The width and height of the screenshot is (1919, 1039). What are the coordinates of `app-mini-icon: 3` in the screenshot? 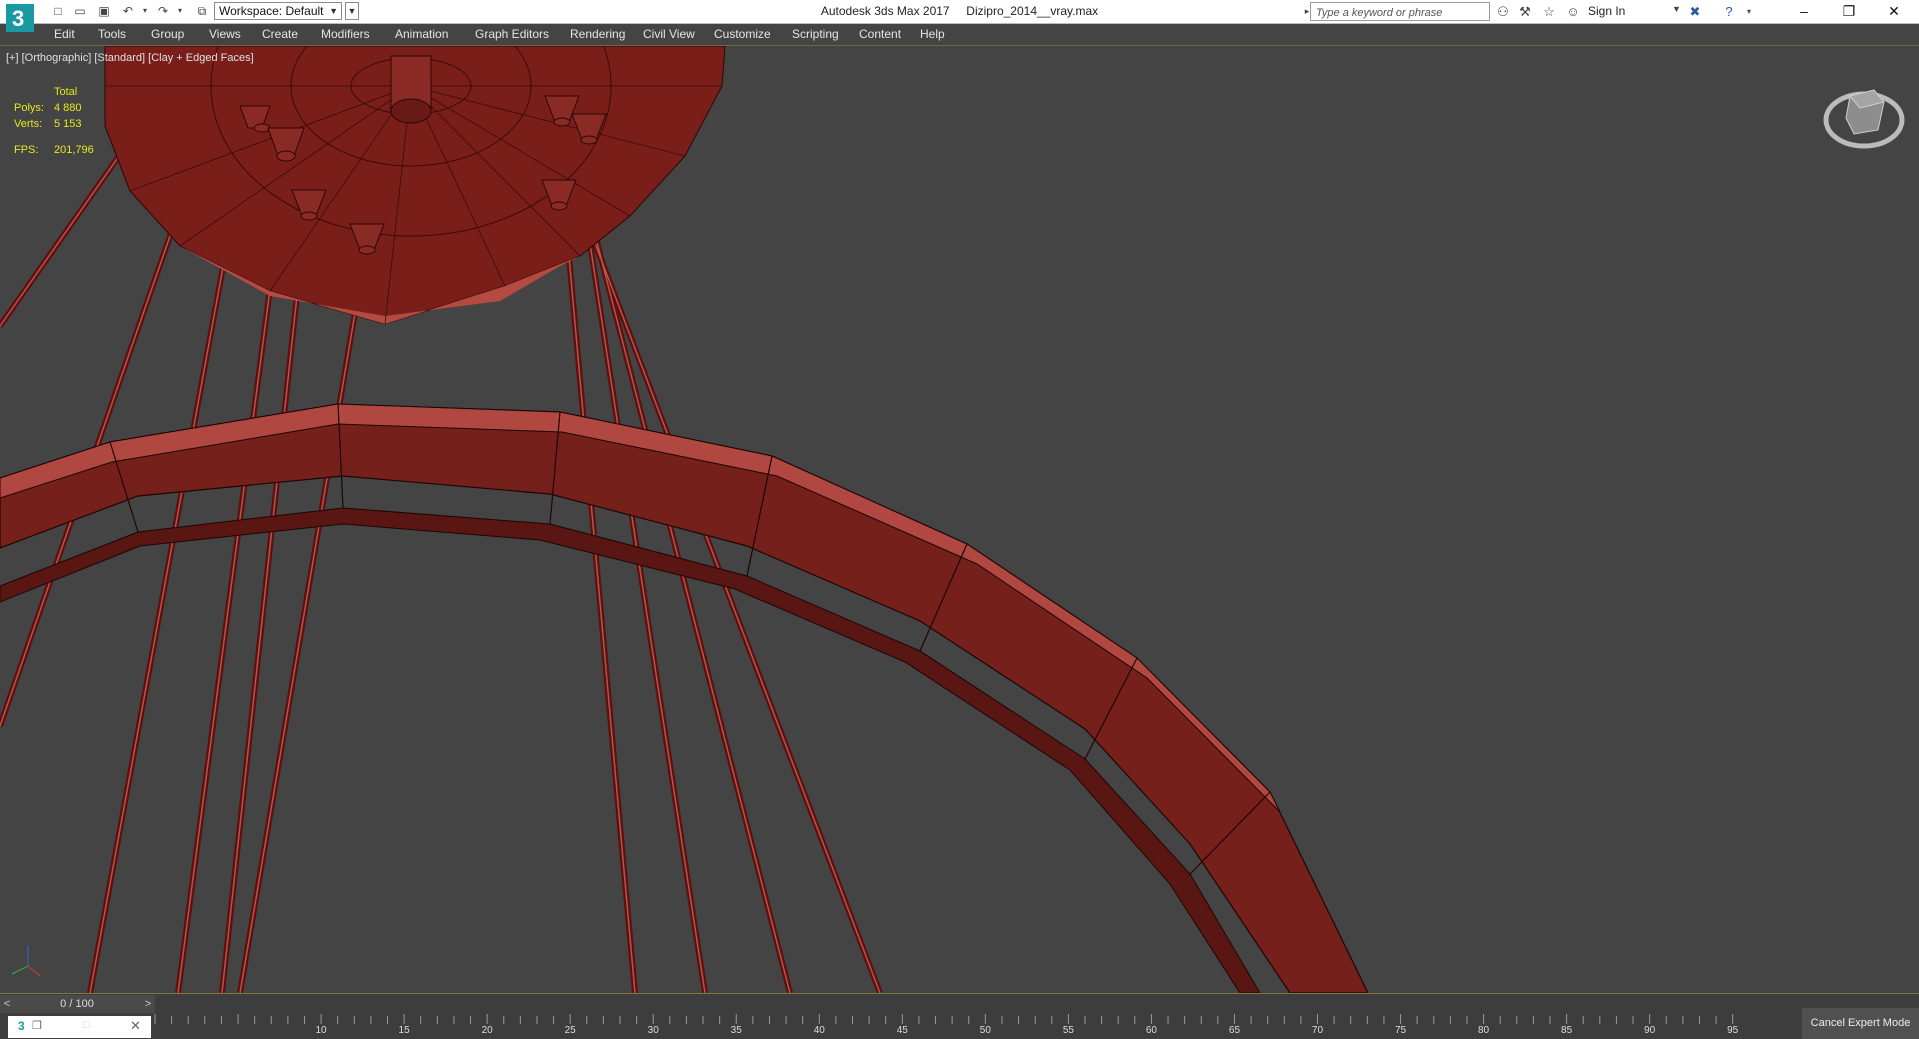 It's located at (21, 1026).